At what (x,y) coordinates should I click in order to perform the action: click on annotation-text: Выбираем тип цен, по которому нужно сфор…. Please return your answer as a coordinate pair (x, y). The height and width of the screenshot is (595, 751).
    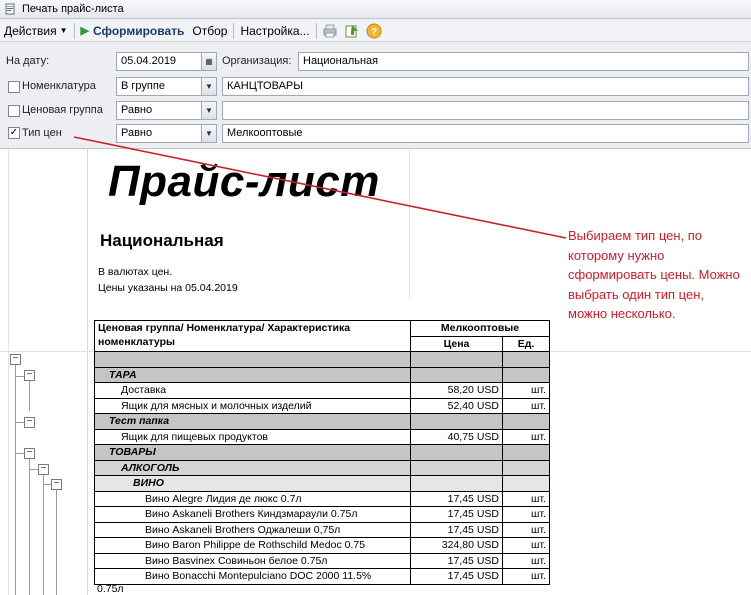
    Looking at the image, I should click on (654, 274).